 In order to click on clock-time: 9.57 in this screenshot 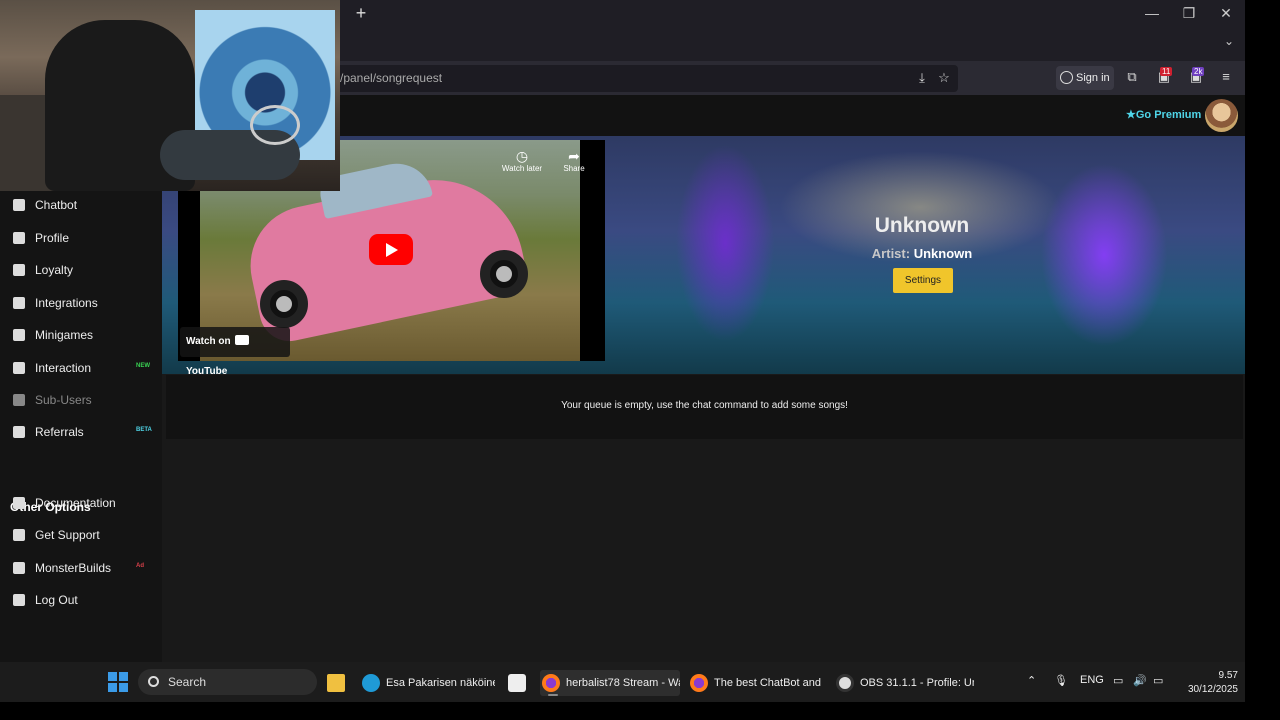, I will do `click(1228, 675)`.